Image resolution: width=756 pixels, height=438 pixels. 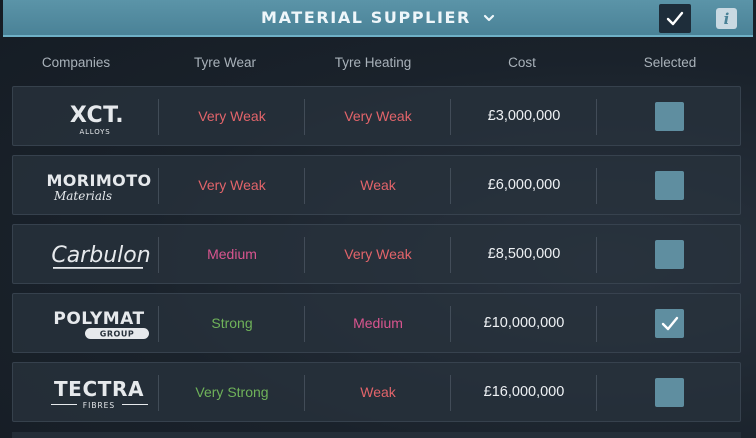 What do you see at coordinates (99, 389) in the screenshot?
I see `logo-main: TECTRA` at bounding box center [99, 389].